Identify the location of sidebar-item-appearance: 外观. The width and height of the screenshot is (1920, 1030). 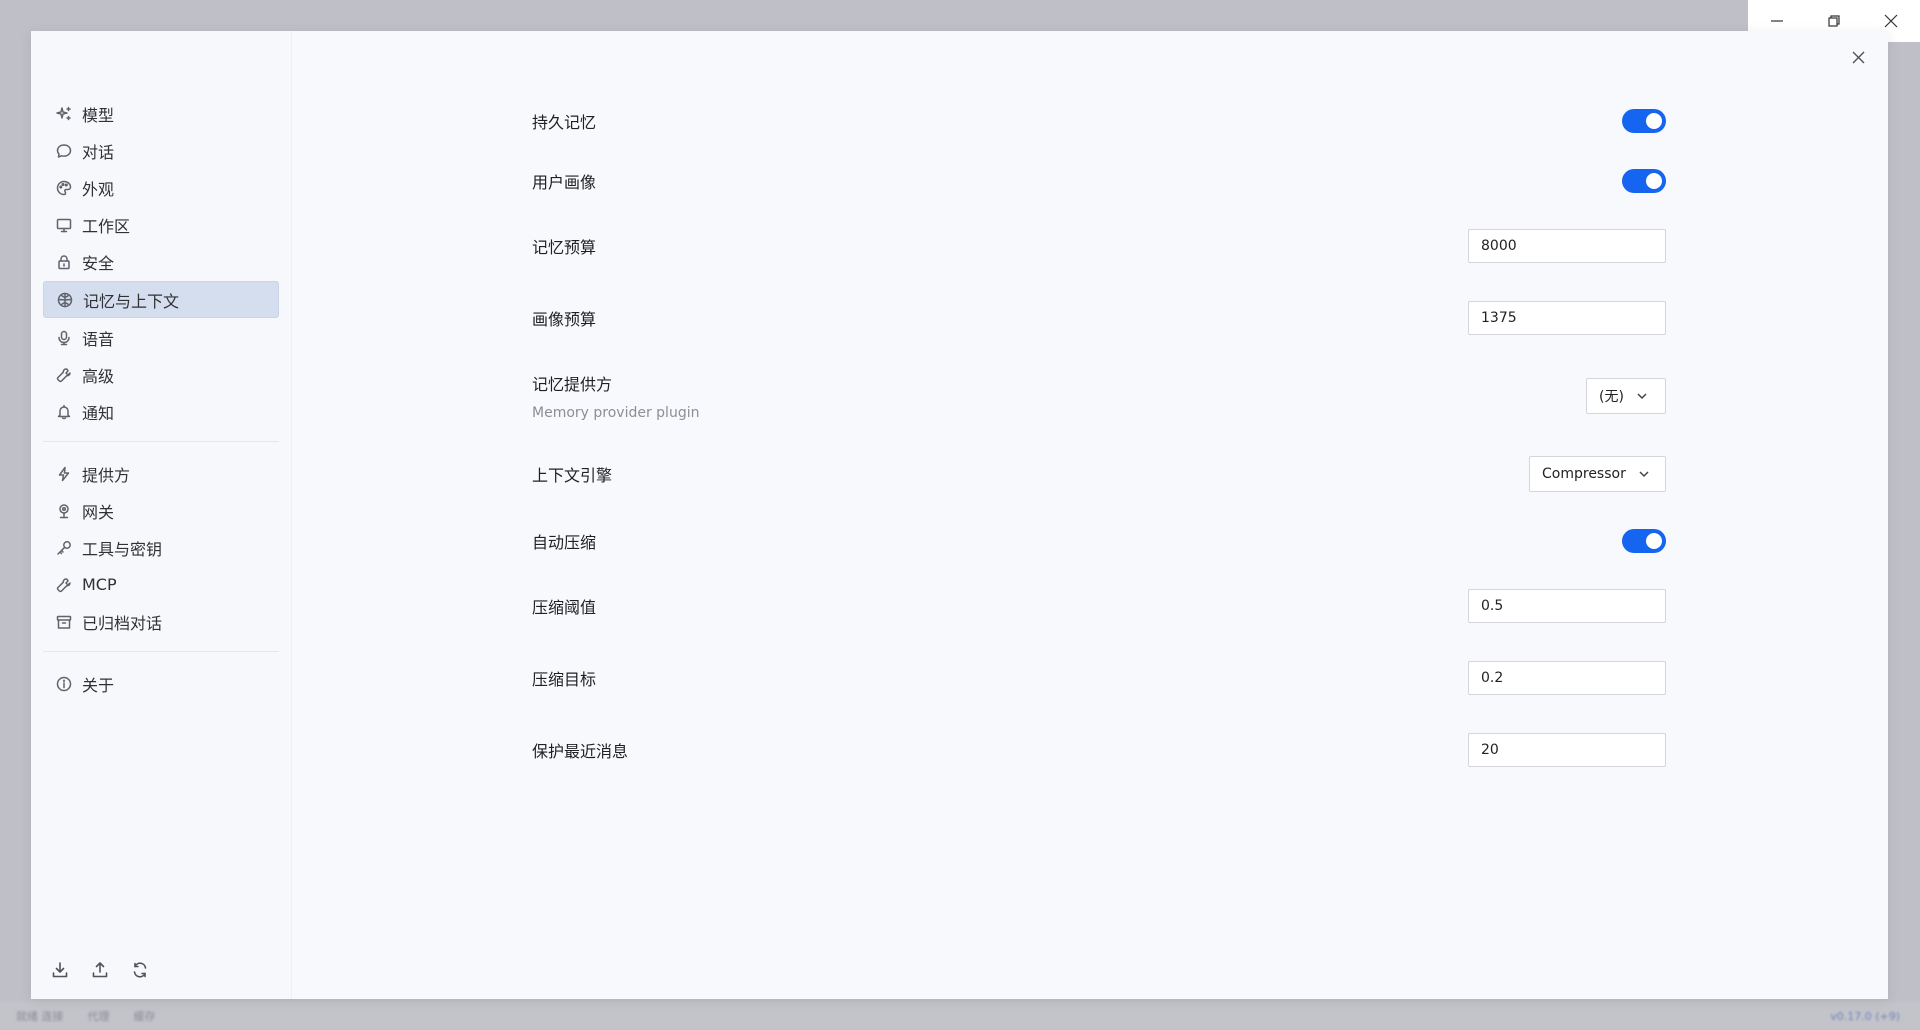
(161, 187).